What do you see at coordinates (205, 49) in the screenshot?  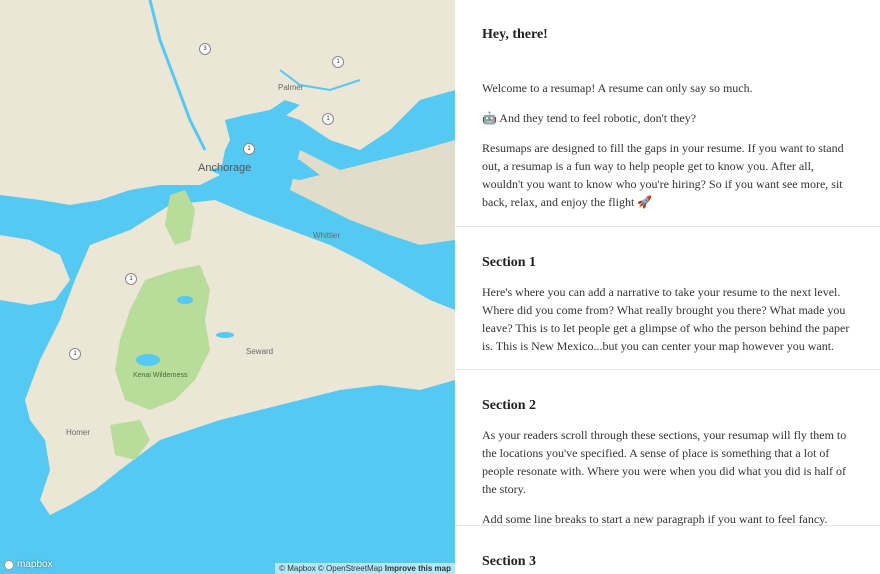 I see `highway-shield: 3` at bounding box center [205, 49].